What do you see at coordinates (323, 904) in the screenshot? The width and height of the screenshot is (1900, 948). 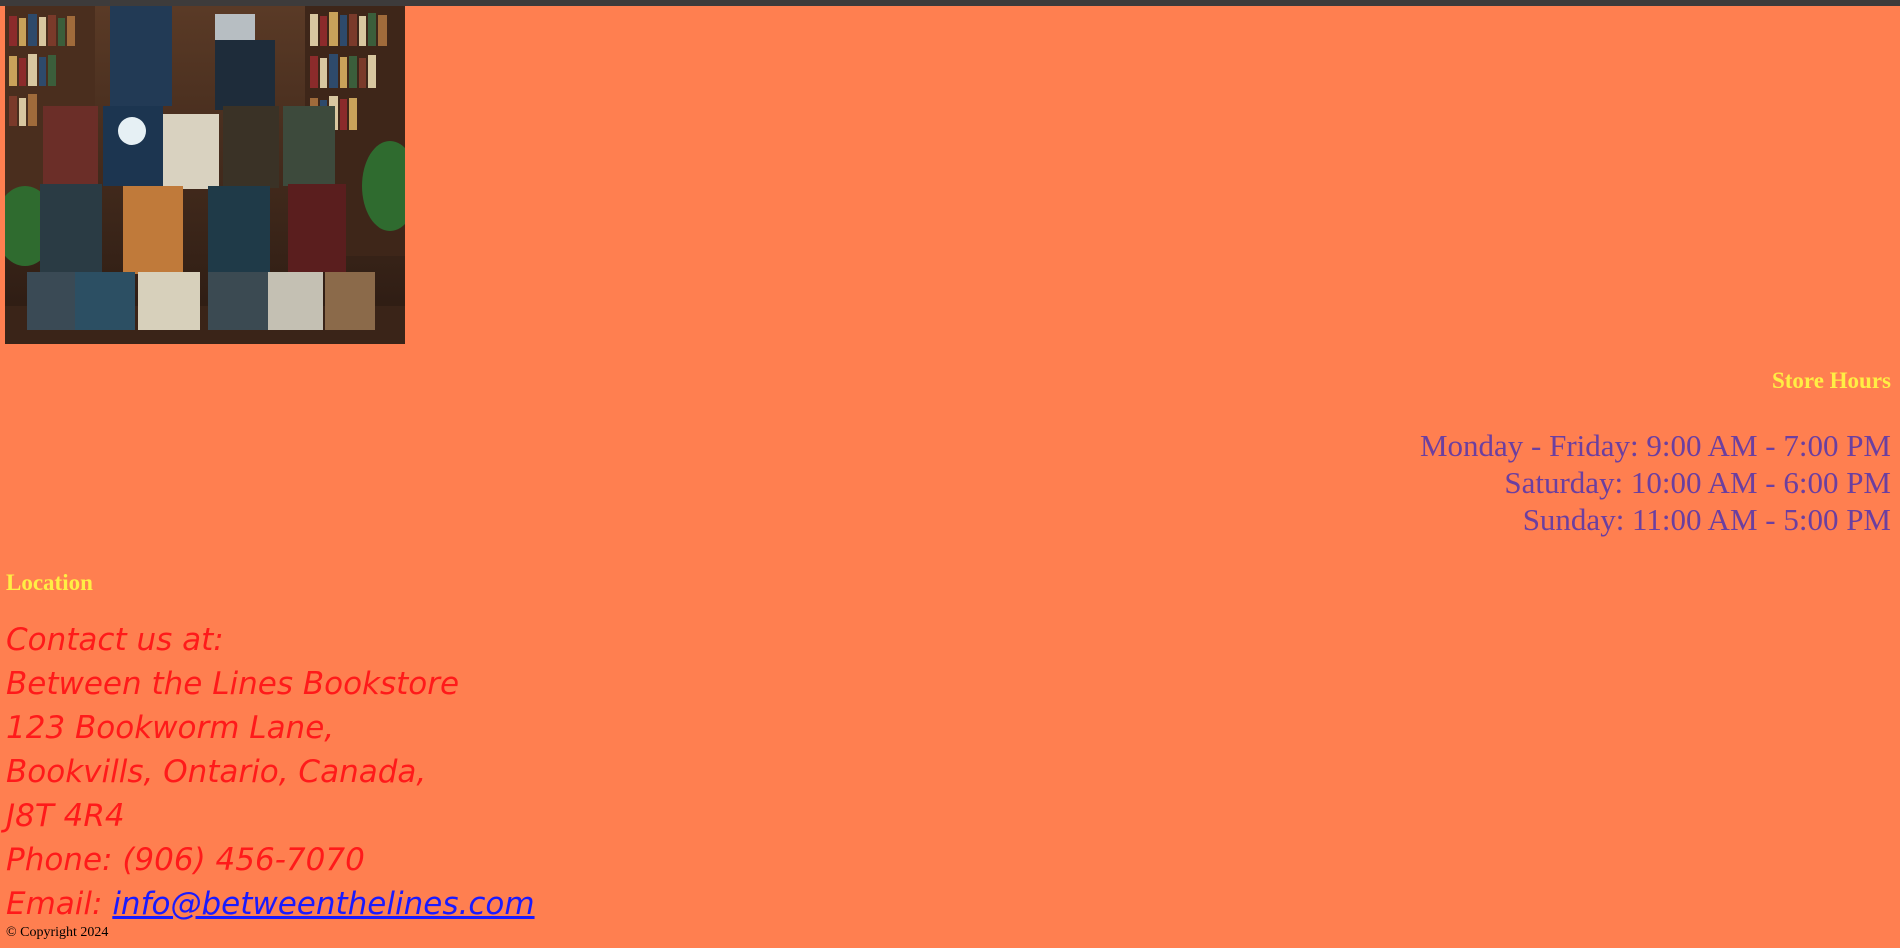 I see `email-link: info@betweenthelines.com` at bounding box center [323, 904].